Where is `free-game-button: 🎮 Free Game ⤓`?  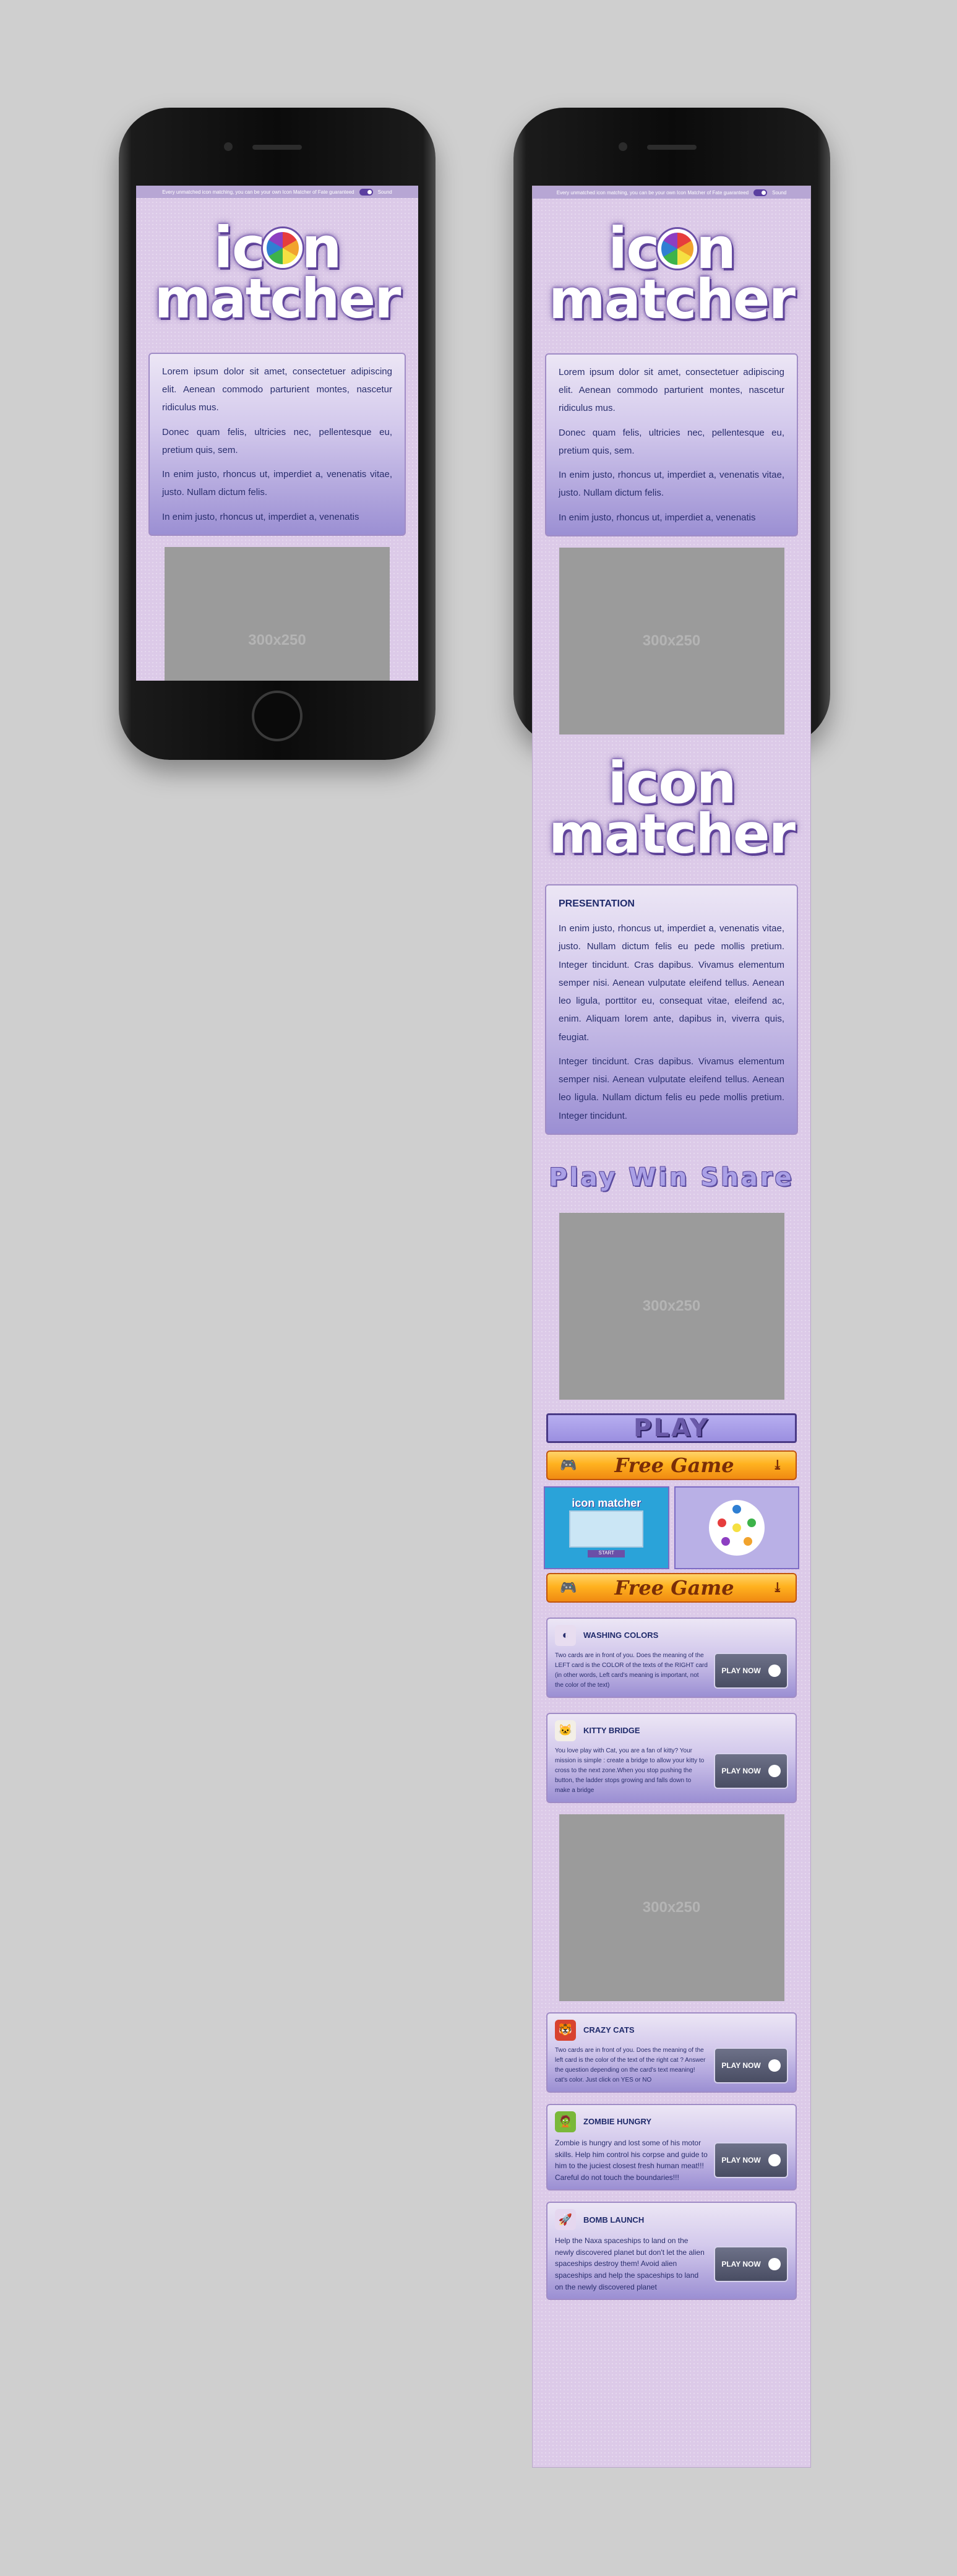
free-game-button: 🎮 Free Game ⤓ is located at coordinates (671, 1465).